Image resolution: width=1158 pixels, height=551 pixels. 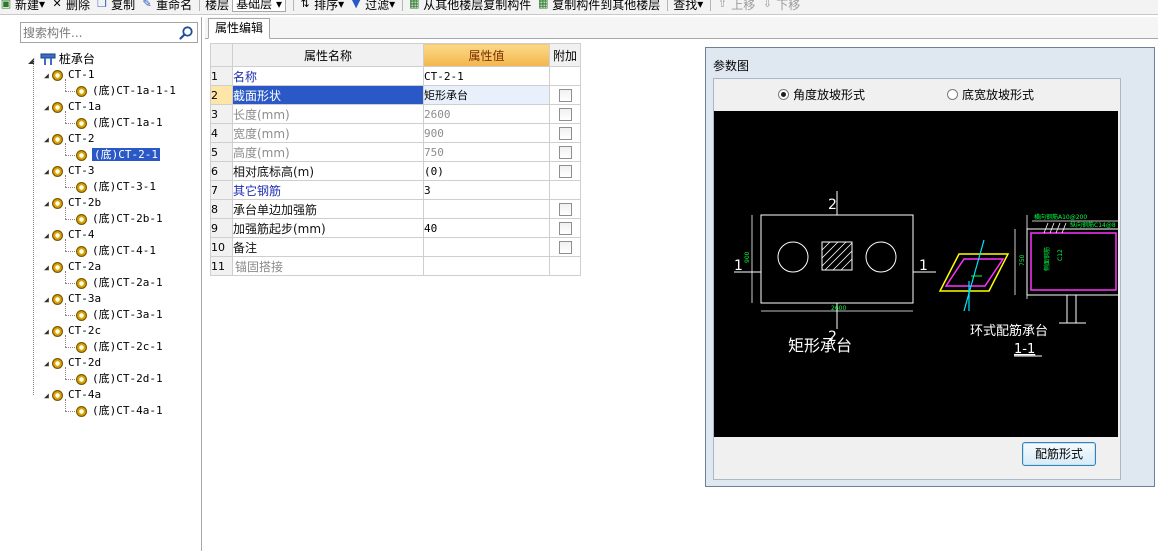 What do you see at coordinates (486, 228) in the screenshot?
I see `property-value-cell: 40` at bounding box center [486, 228].